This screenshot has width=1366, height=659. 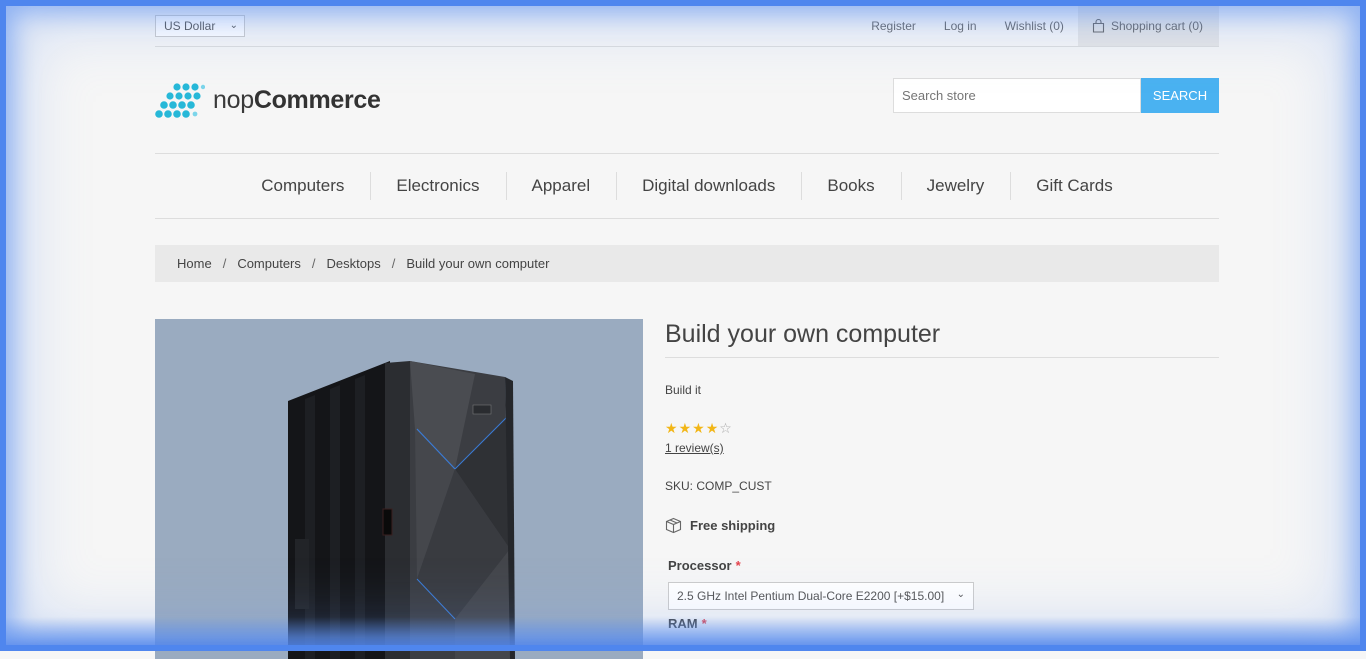 I want to click on store-logo: nopCommerce, so click(x=268, y=100).